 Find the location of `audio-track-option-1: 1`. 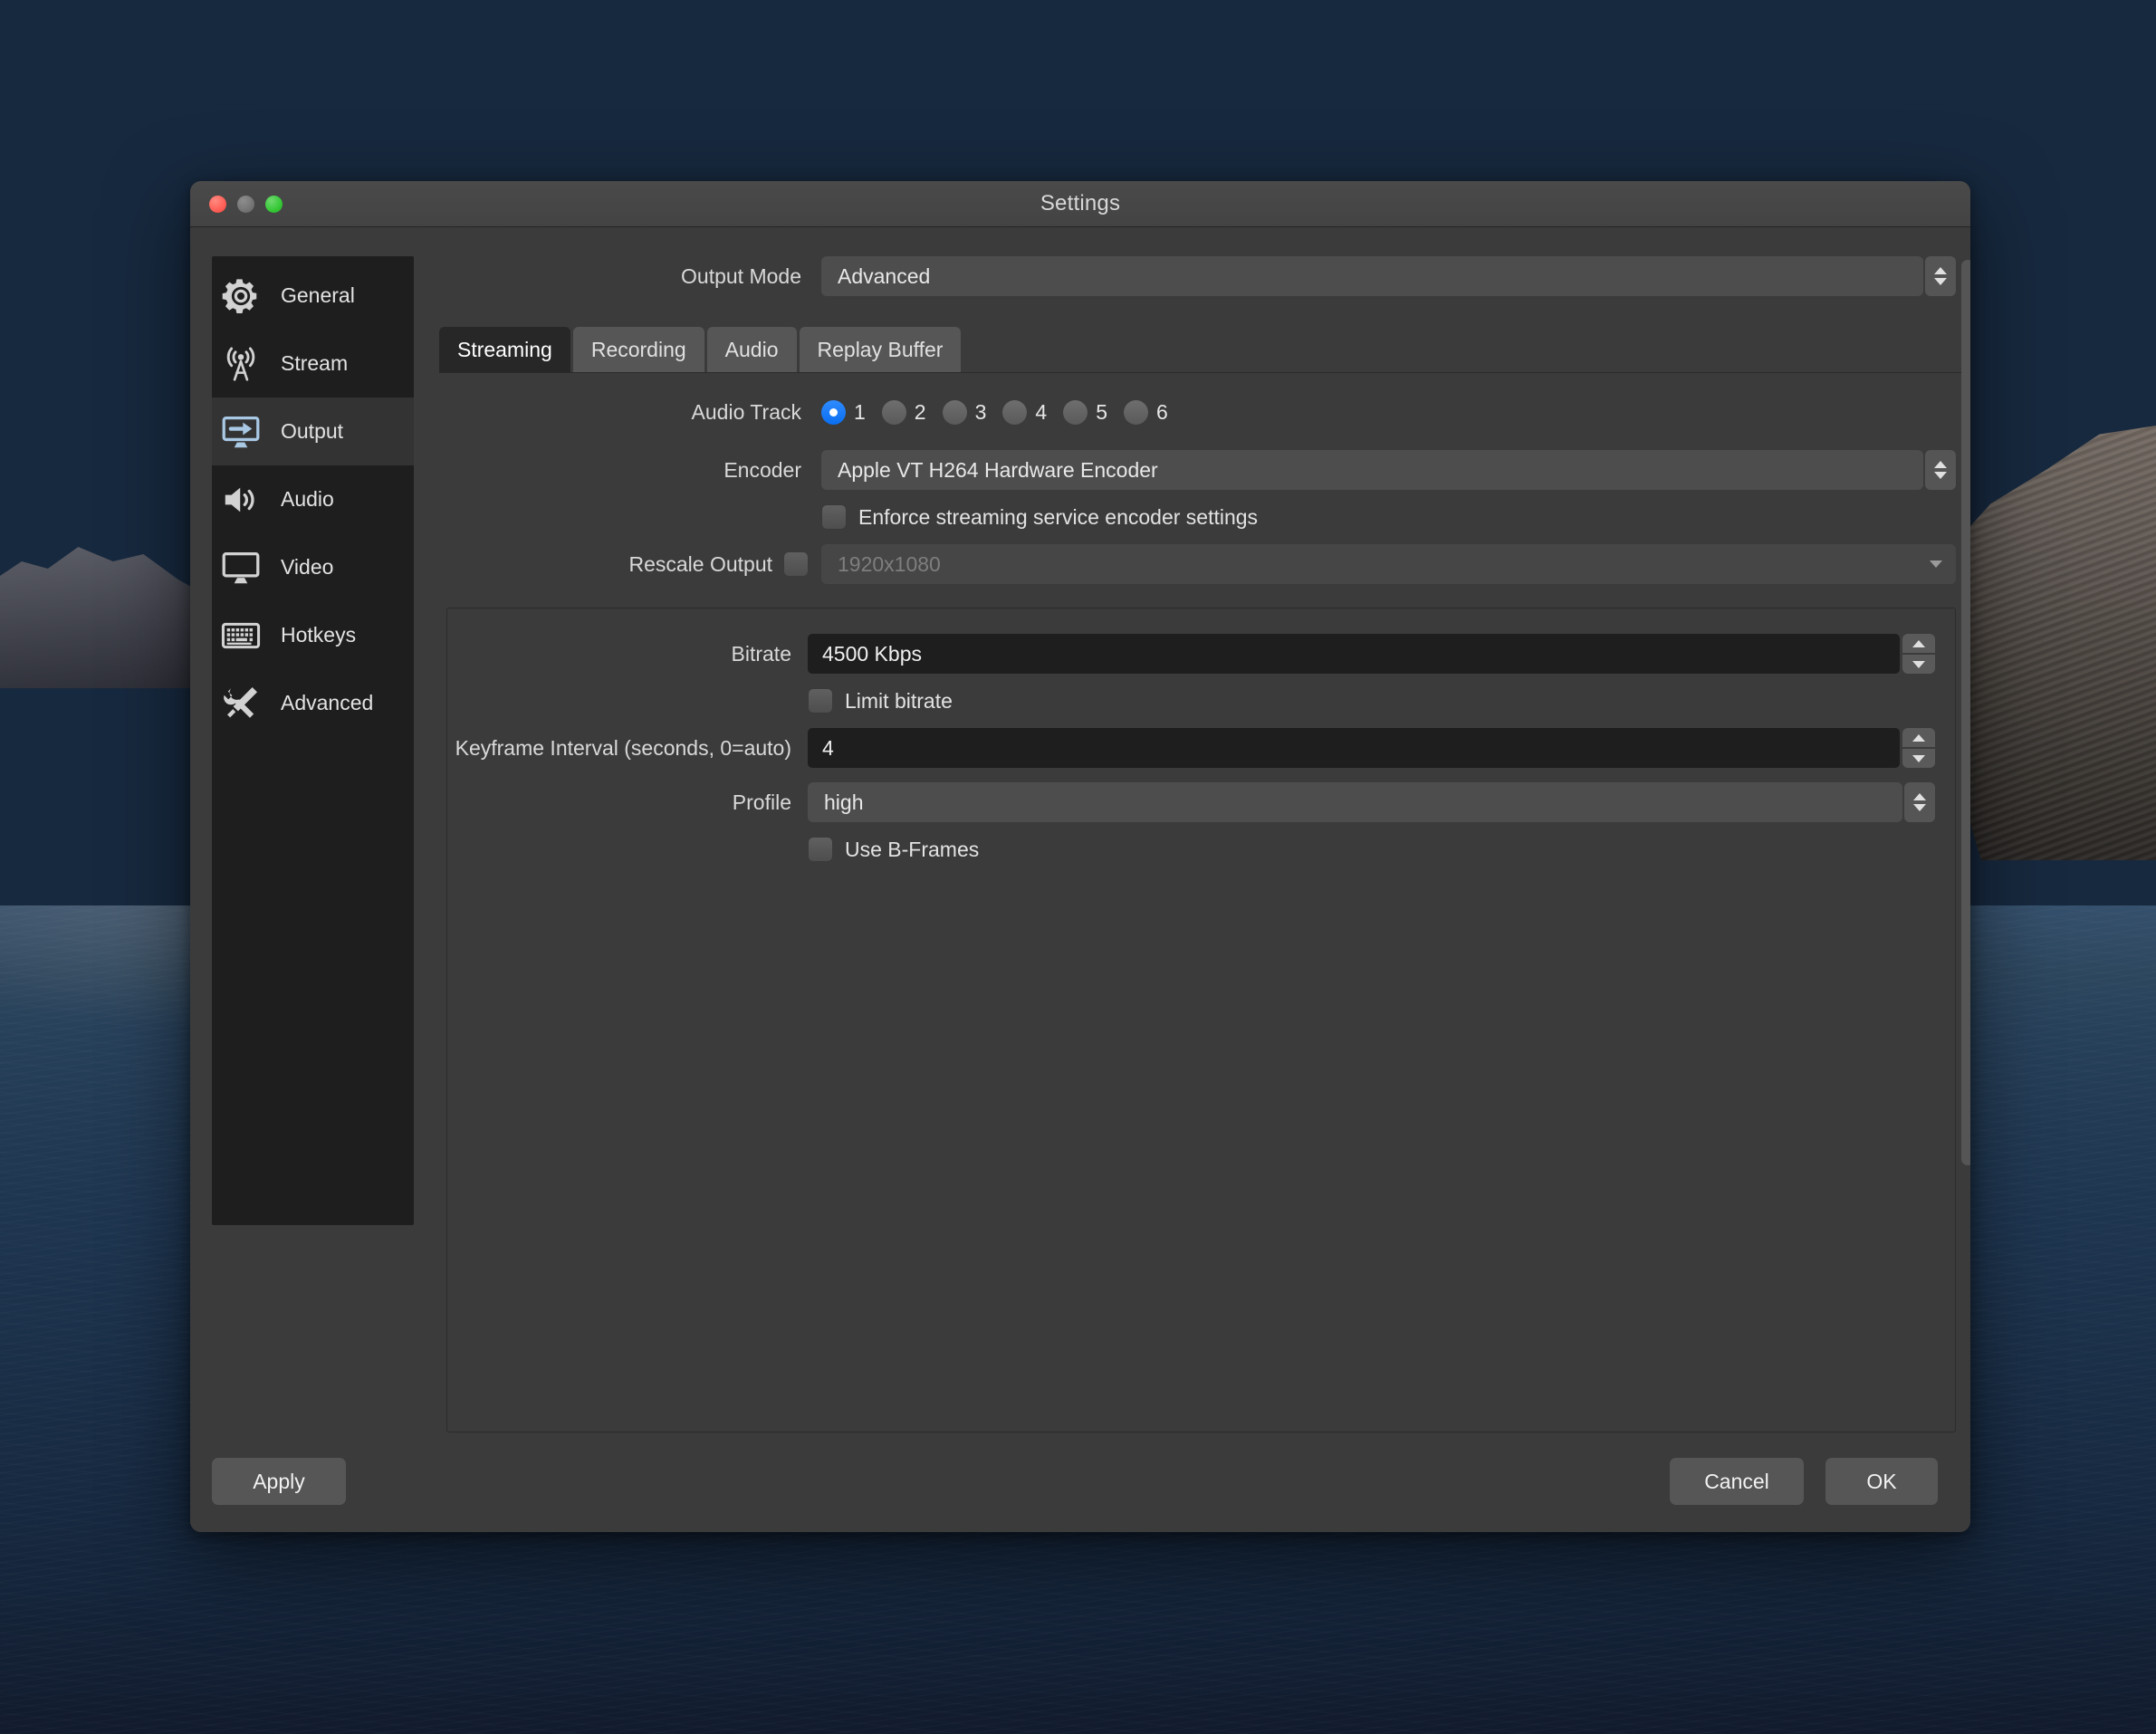

audio-track-option-1: 1 is located at coordinates (843, 412).